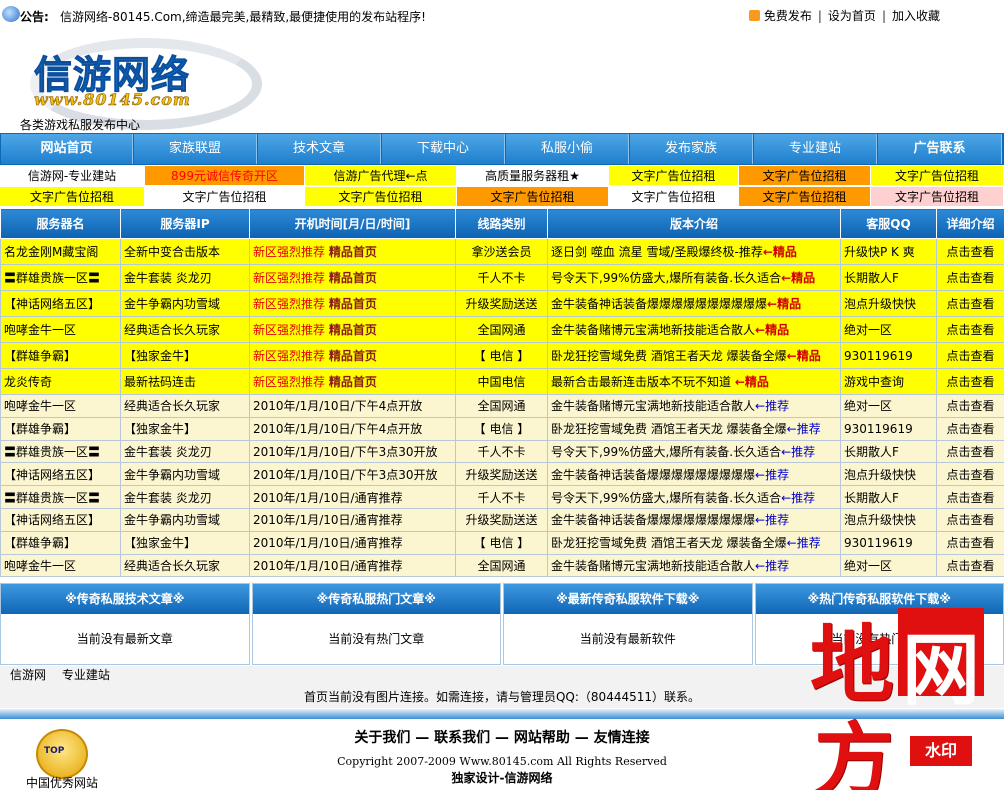 The width and height of the screenshot is (1004, 790). What do you see at coordinates (195, 149) in the screenshot?
I see `nav-family-alliance: 家族联盟` at bounding box center [195, 149].